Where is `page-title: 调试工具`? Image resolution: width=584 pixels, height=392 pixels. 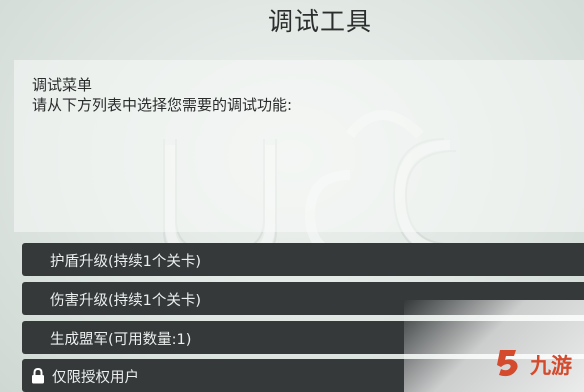 page-title: 调试工具 is located at coordinates (320, 21).